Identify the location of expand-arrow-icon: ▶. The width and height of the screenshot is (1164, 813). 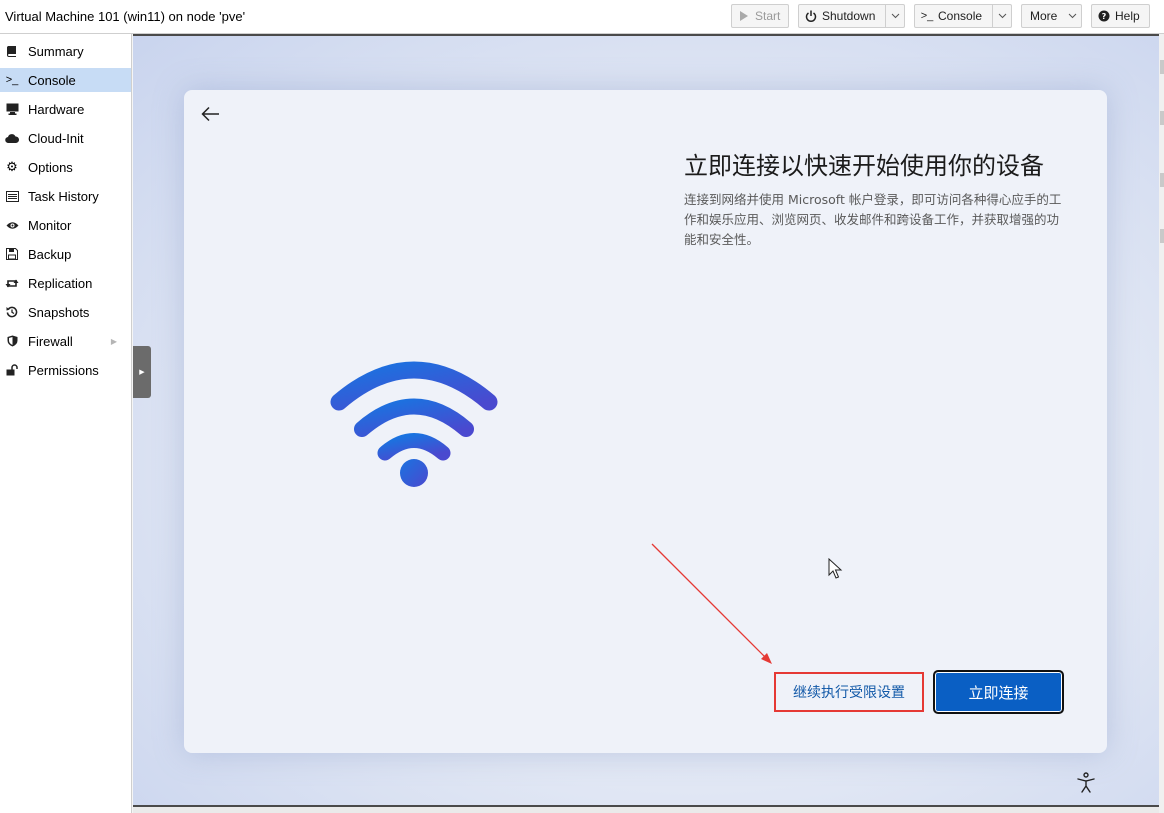
(114, 341).